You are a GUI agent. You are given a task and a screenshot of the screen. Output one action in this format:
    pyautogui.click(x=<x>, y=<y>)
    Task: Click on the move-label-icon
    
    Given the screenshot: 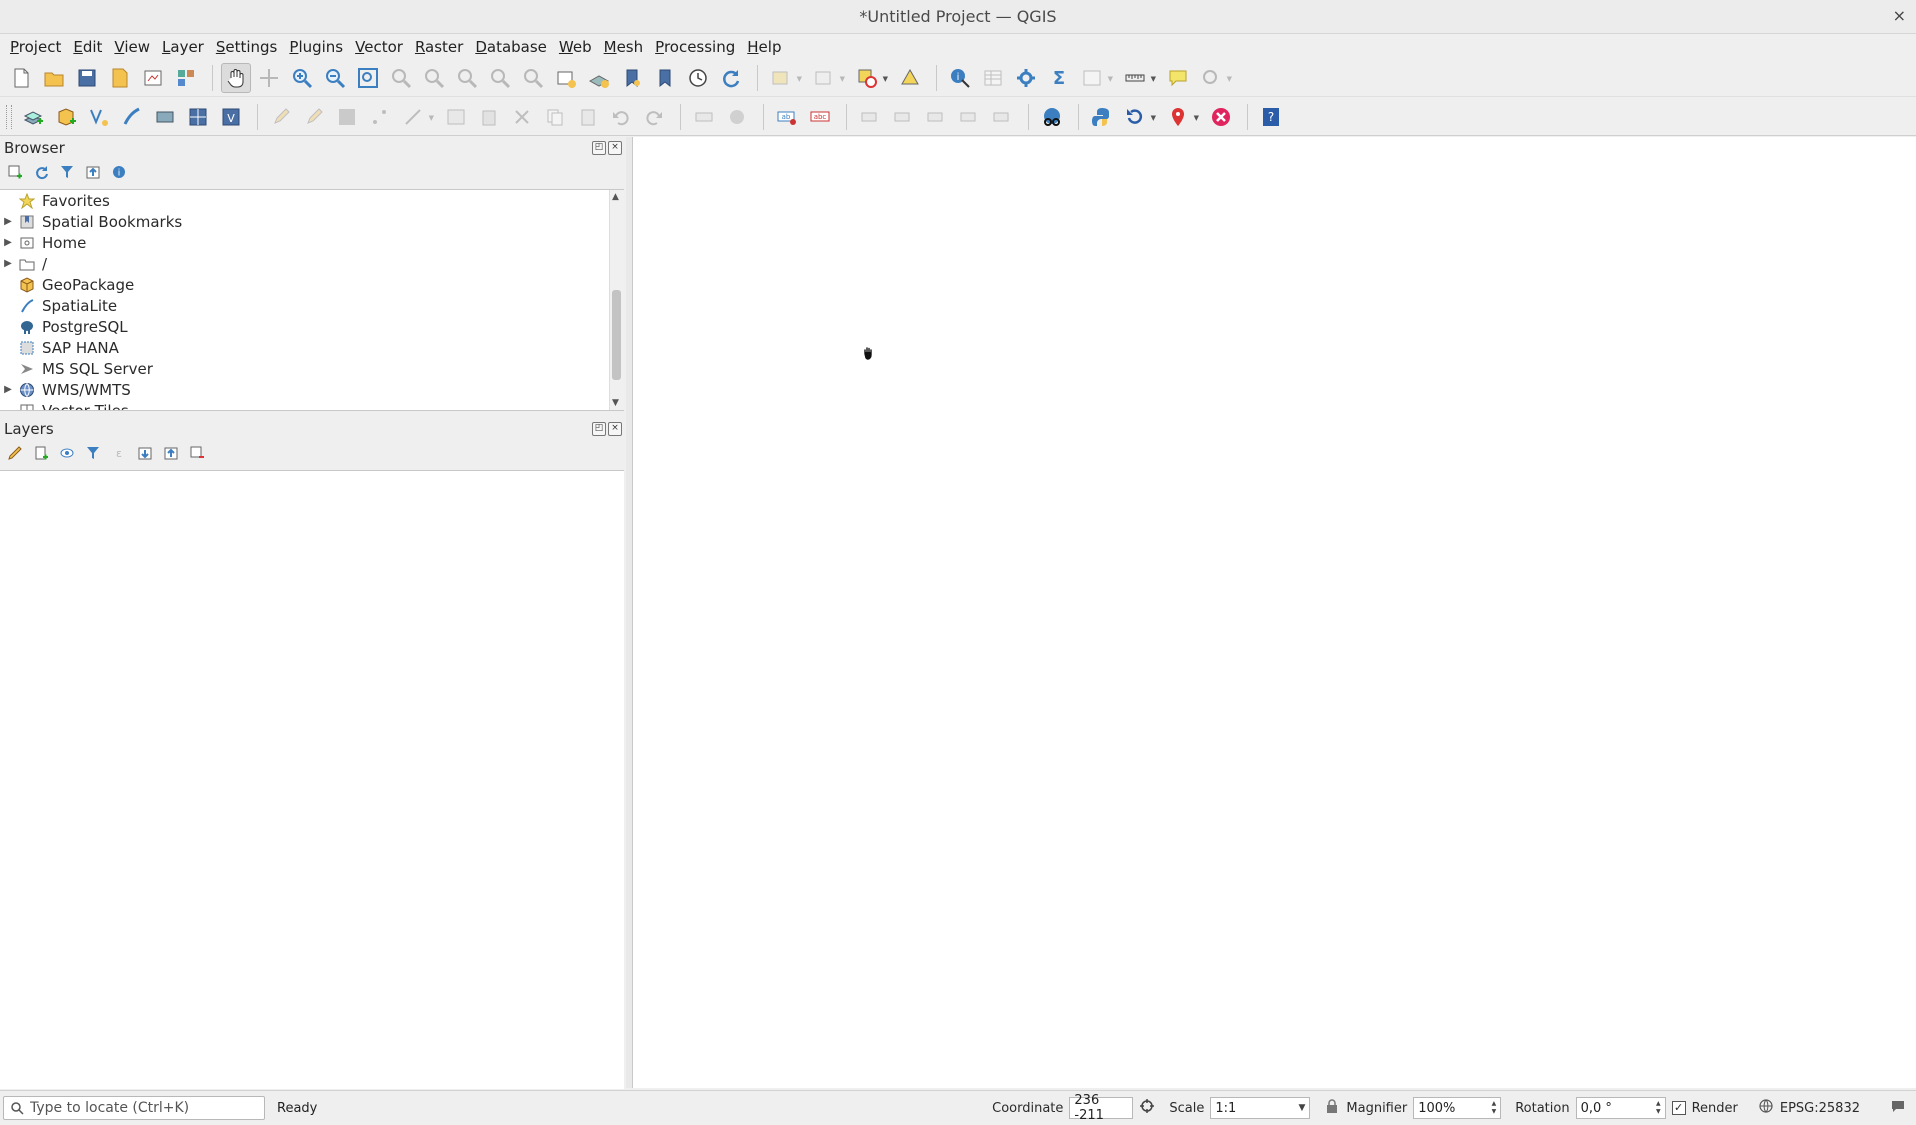 What is the action you would take?
    pyautogui.click(x=936, y=117)
    